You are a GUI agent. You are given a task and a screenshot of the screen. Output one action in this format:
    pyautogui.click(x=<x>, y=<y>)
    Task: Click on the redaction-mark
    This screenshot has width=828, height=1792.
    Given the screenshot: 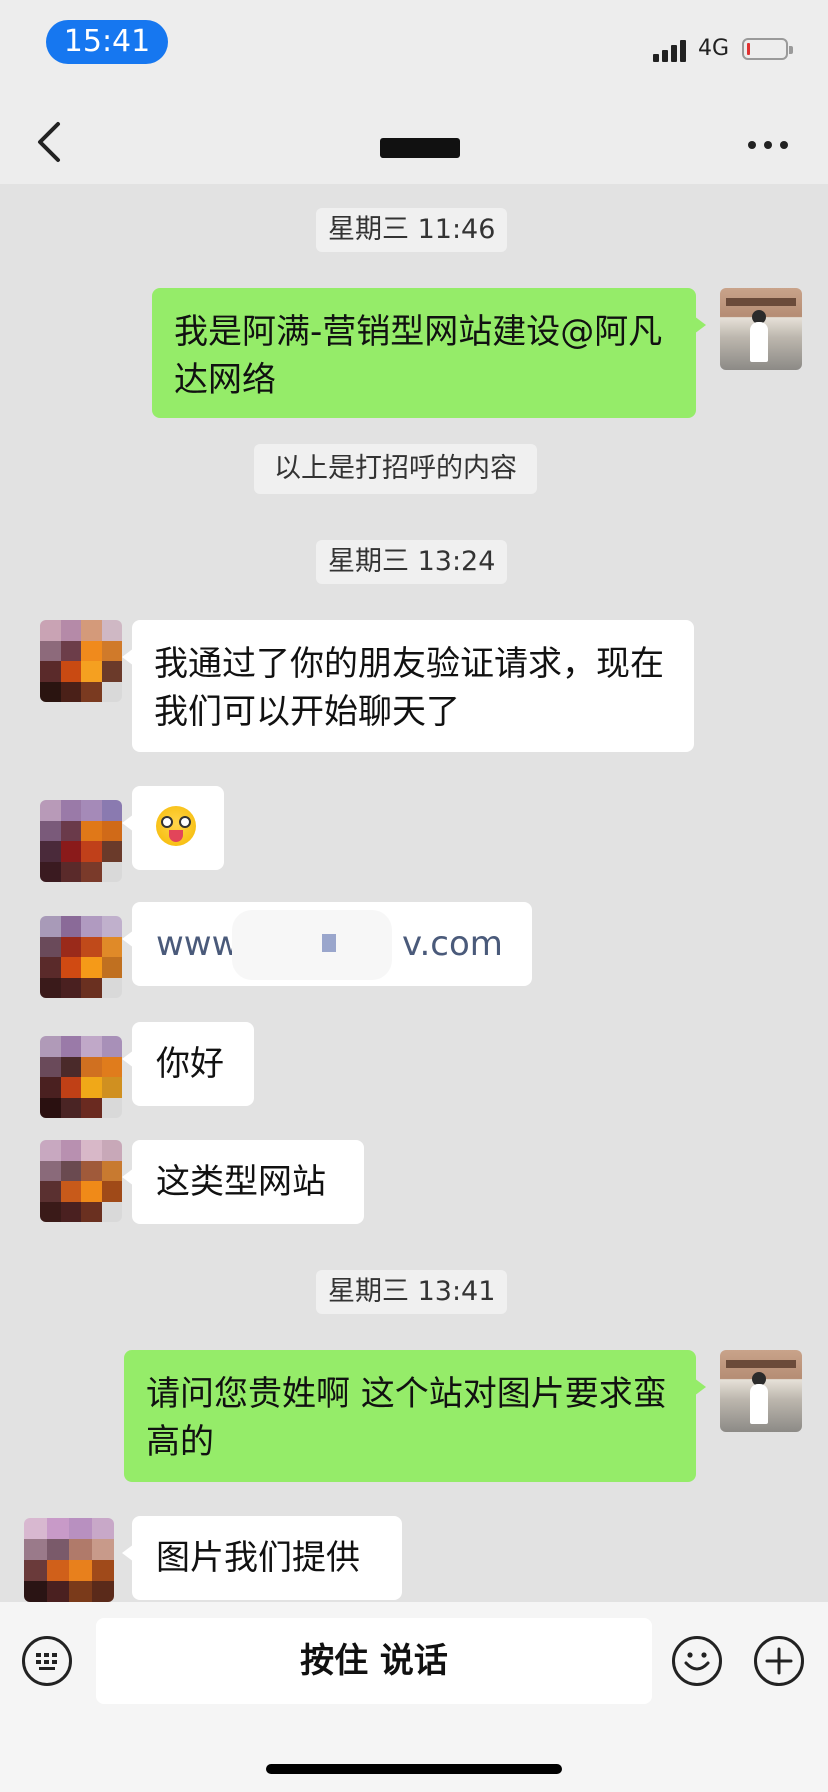 What is the action you would take?
    pyautogui.click(x=329, y=943)
    